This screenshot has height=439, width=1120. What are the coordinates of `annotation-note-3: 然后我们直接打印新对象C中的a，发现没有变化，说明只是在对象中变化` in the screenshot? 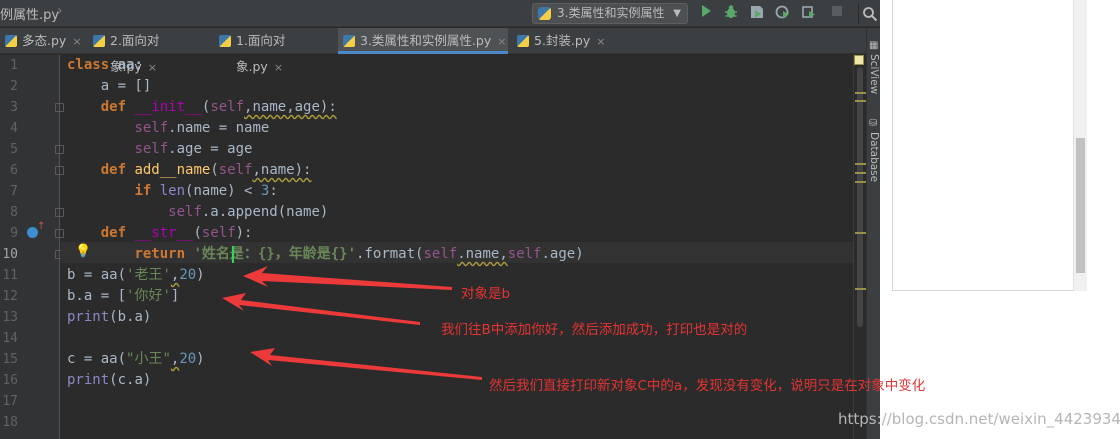 It's located at (707, 386).